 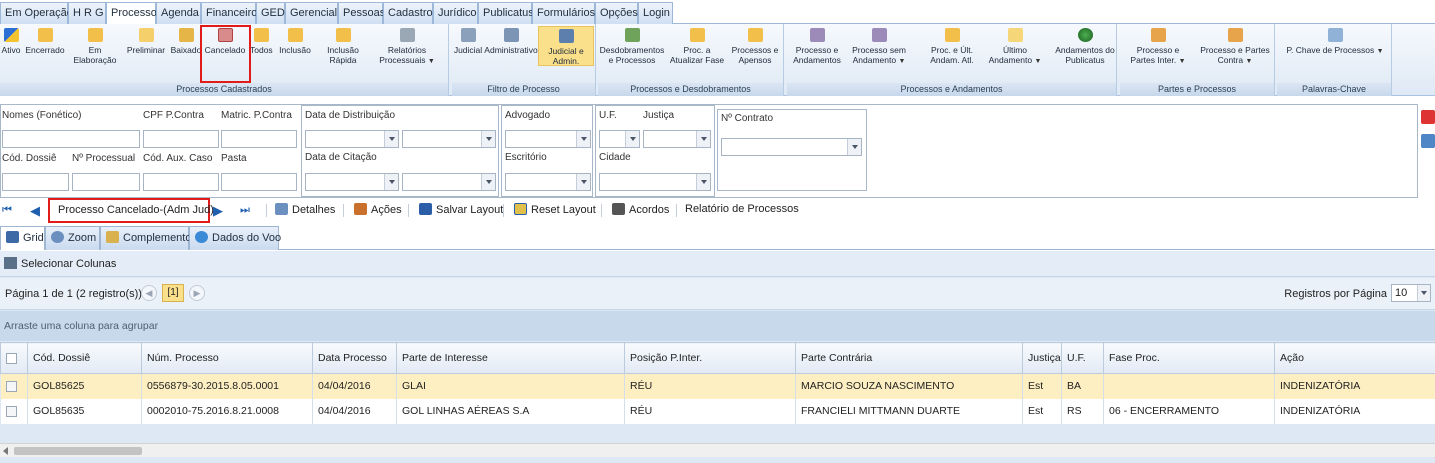 What do you see at coordinates (742, 209) in the screenshot?
I see `relatorio-processos-button: Relatório de Processos` at bounding box center [742, 209].